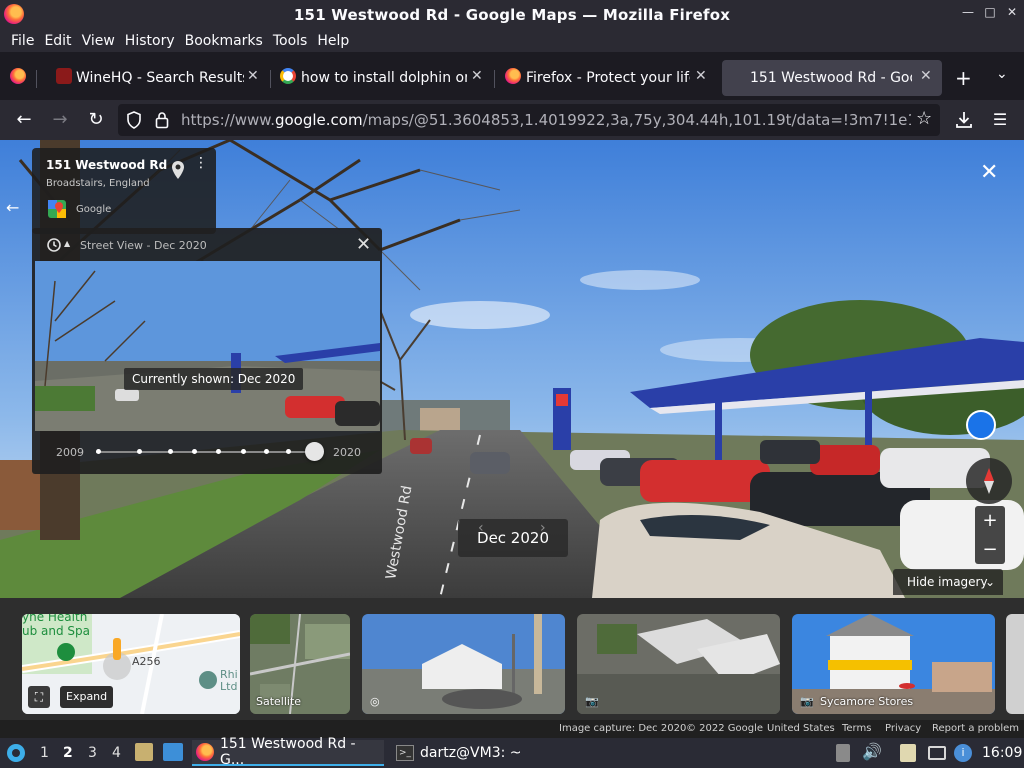 The width and height of the screenshot is (1024, 768). Describe the element at coordinates (224, 41) in the screenshot. I see `menu-bookmarks: Bookmarks` at that location.